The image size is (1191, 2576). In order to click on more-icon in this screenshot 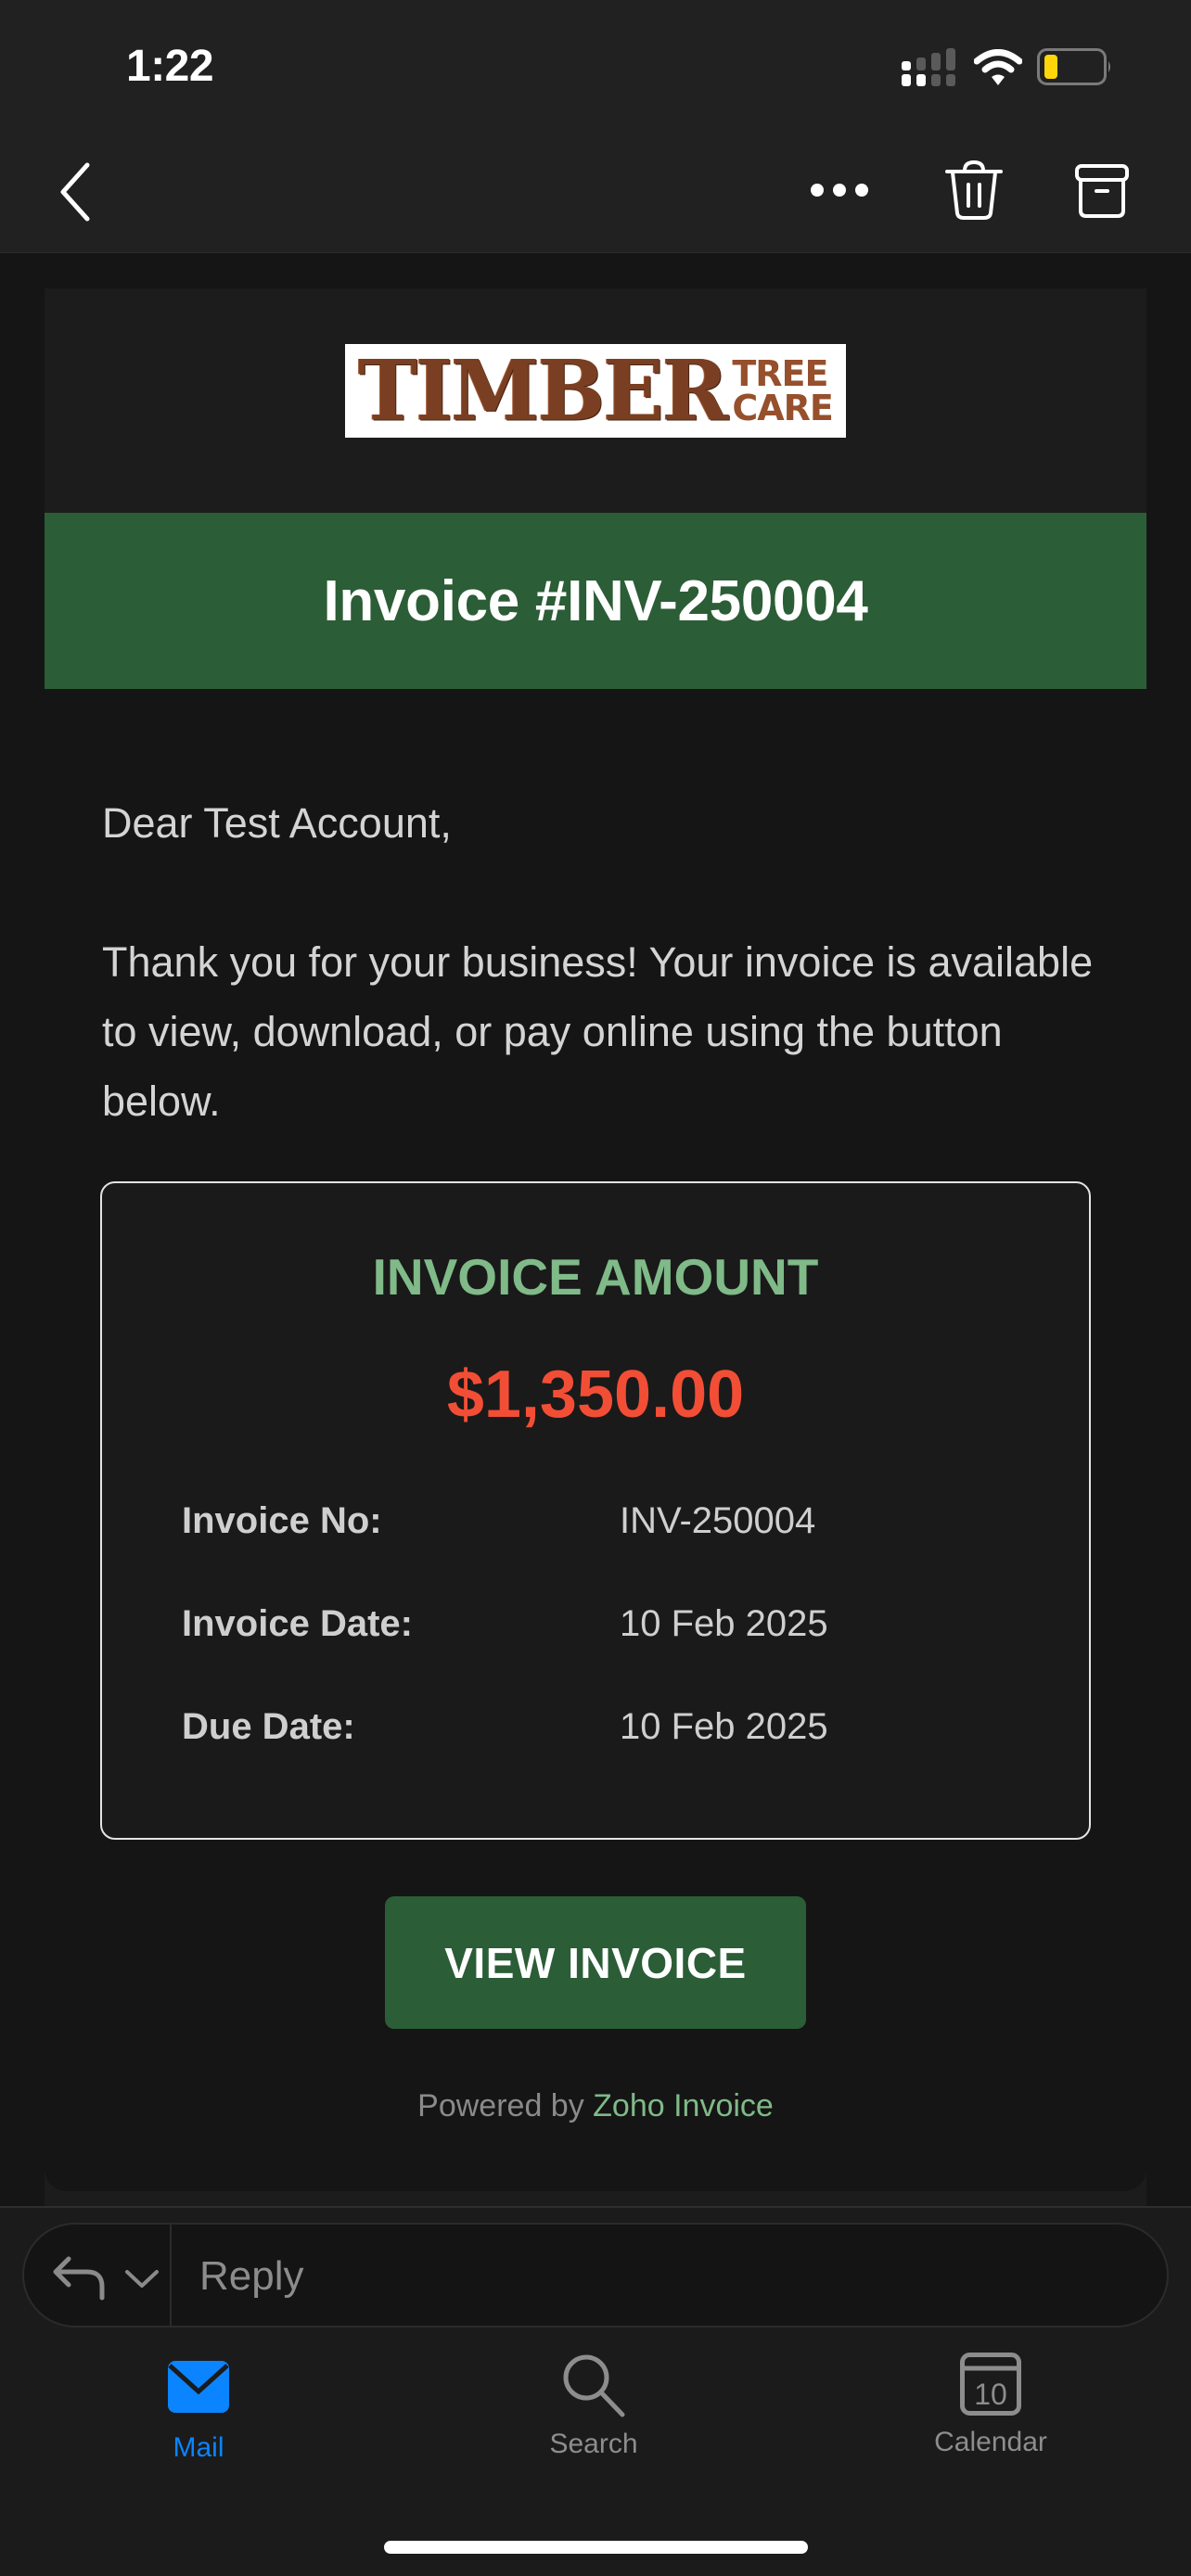, I will do `click(840, 190)`.